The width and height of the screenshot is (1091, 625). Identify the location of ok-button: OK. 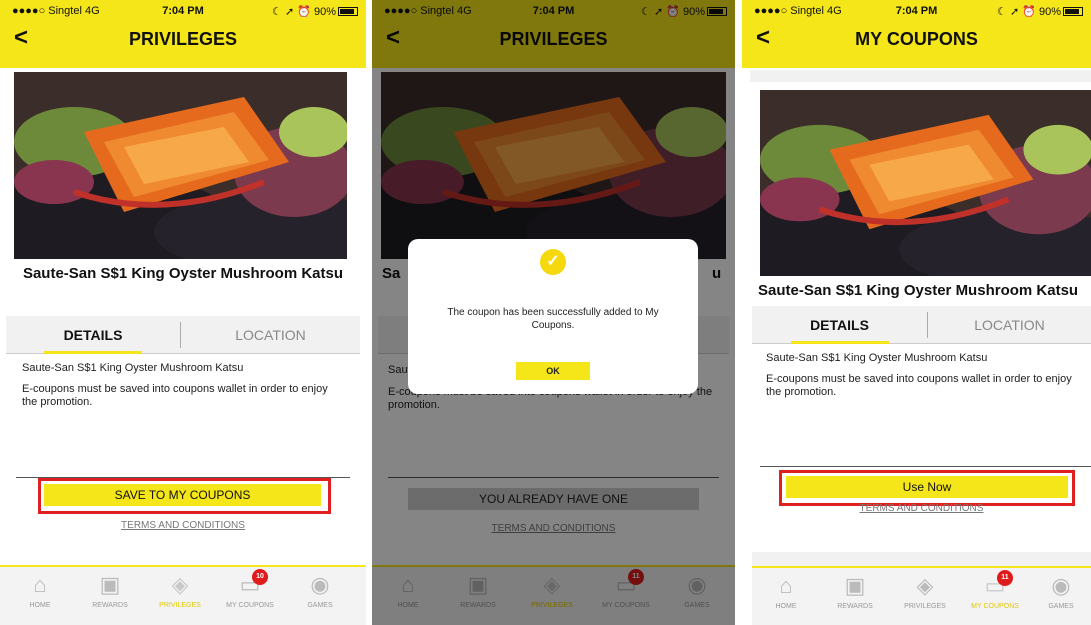
(553, 371).